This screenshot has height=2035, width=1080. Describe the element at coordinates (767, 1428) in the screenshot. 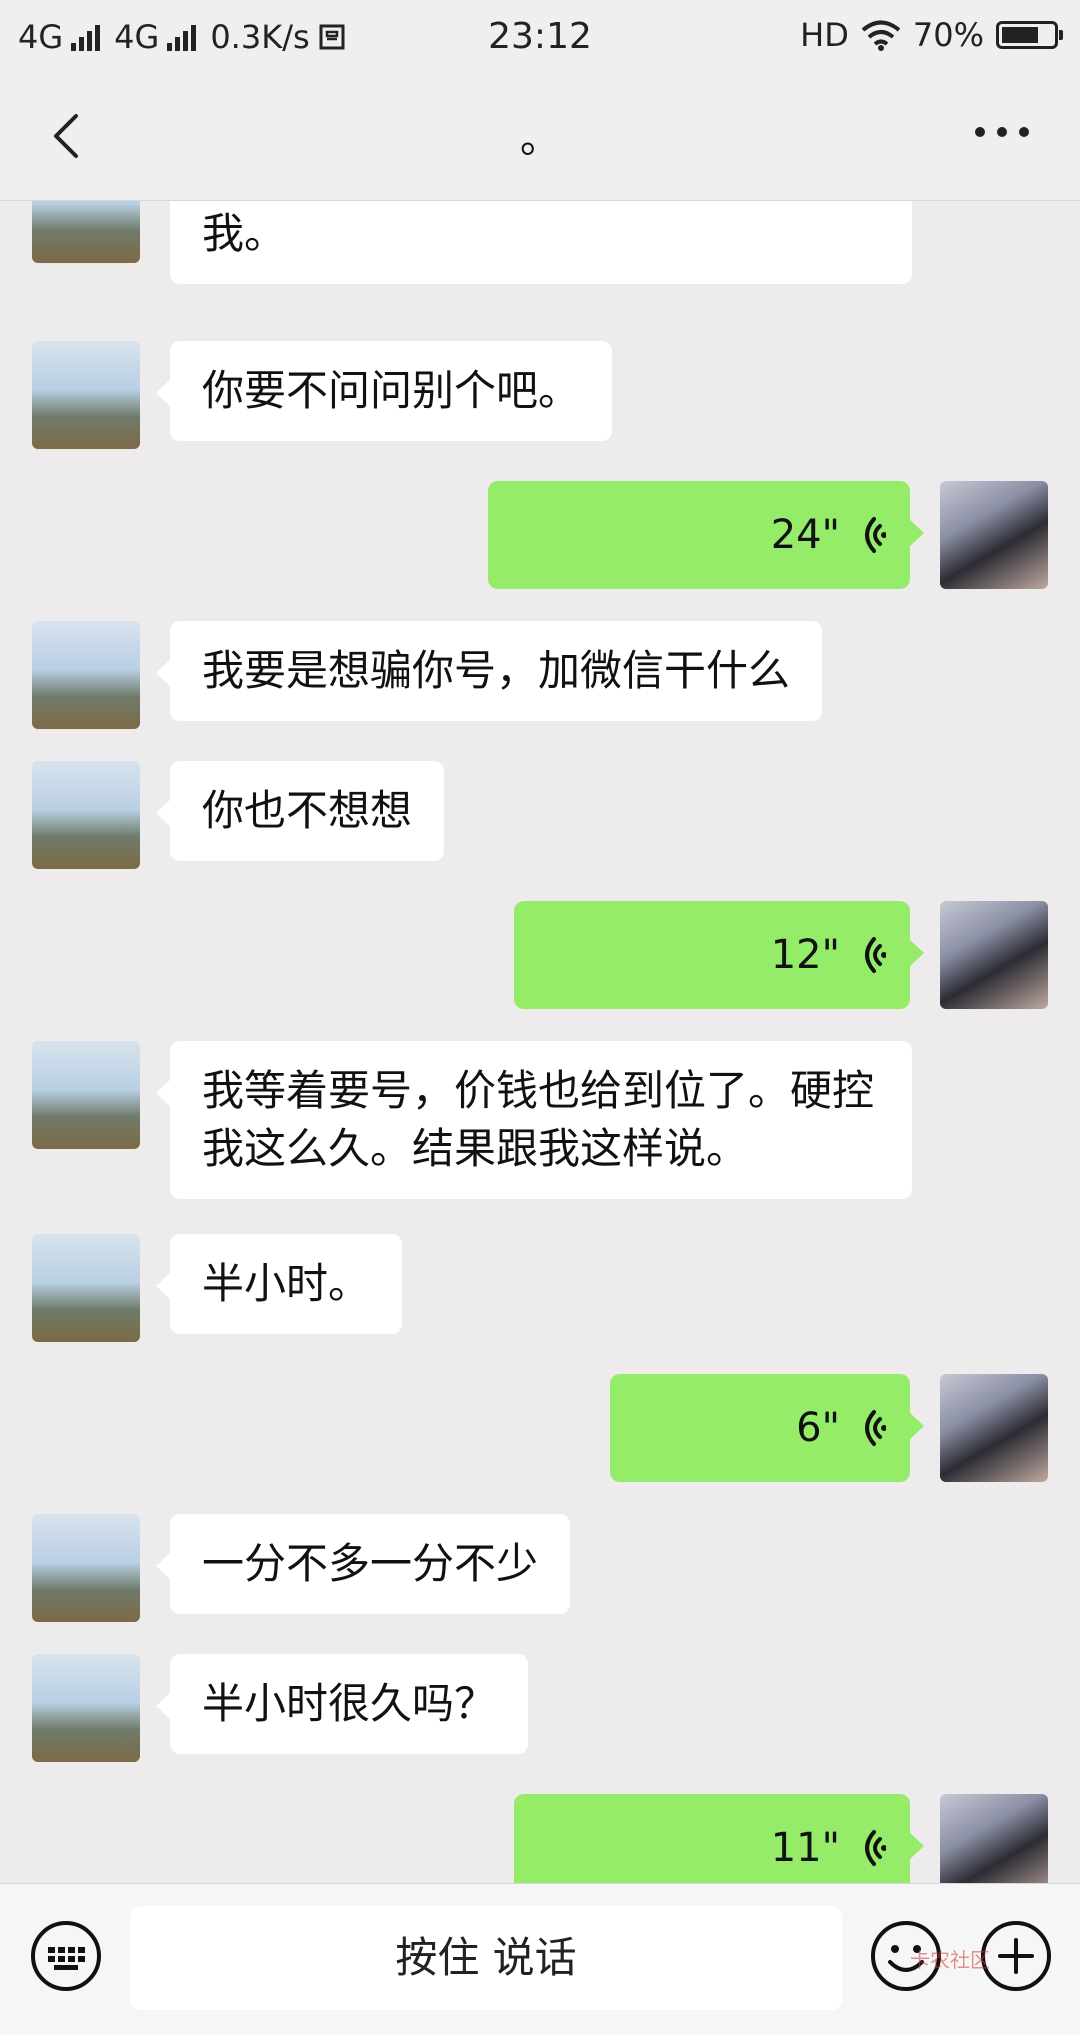

I see `voice-message-bubble-sent: 6"` at that location.